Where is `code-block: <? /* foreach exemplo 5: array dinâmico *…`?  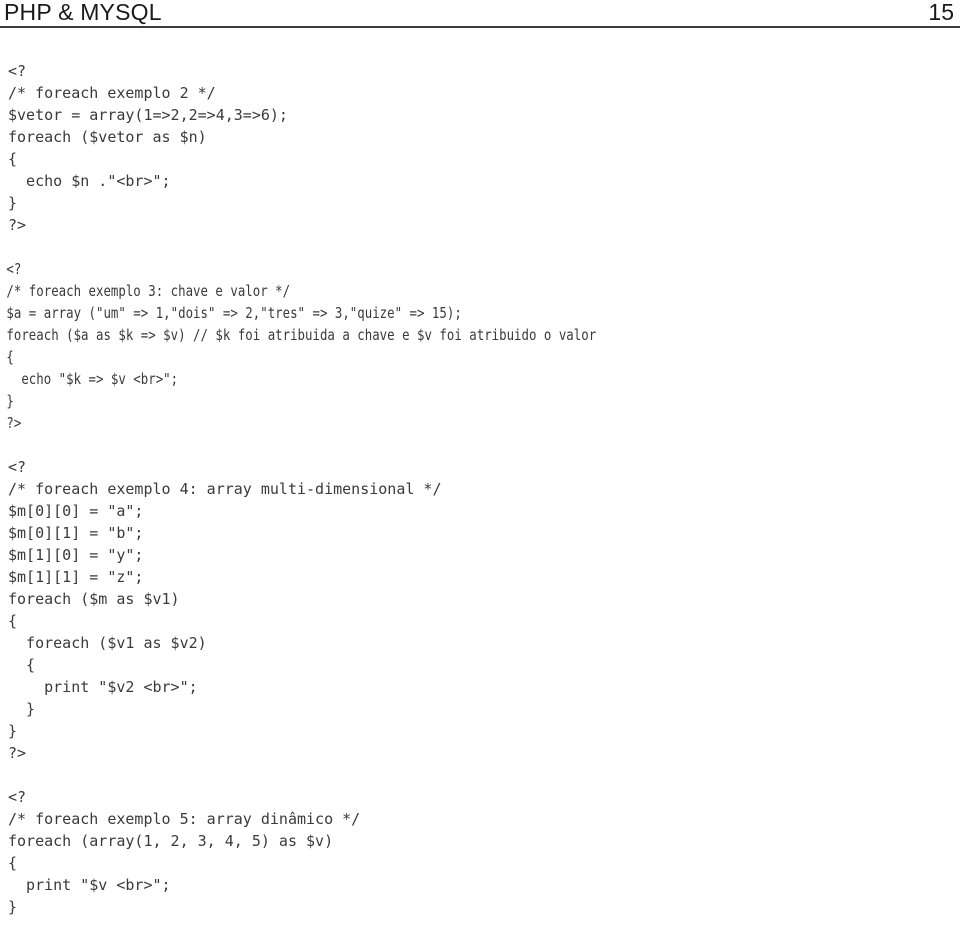
code-block: <? /* foreach exemplo 5: array dinâmico *… is located at coordinates (480, 852).